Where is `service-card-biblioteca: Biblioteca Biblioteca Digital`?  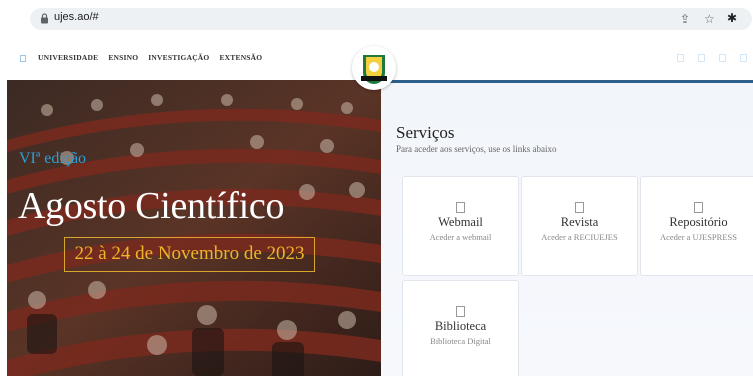
service-card-biblioteca: Biblioteca Biblioteca Digital is located at coordinates (460, 328).